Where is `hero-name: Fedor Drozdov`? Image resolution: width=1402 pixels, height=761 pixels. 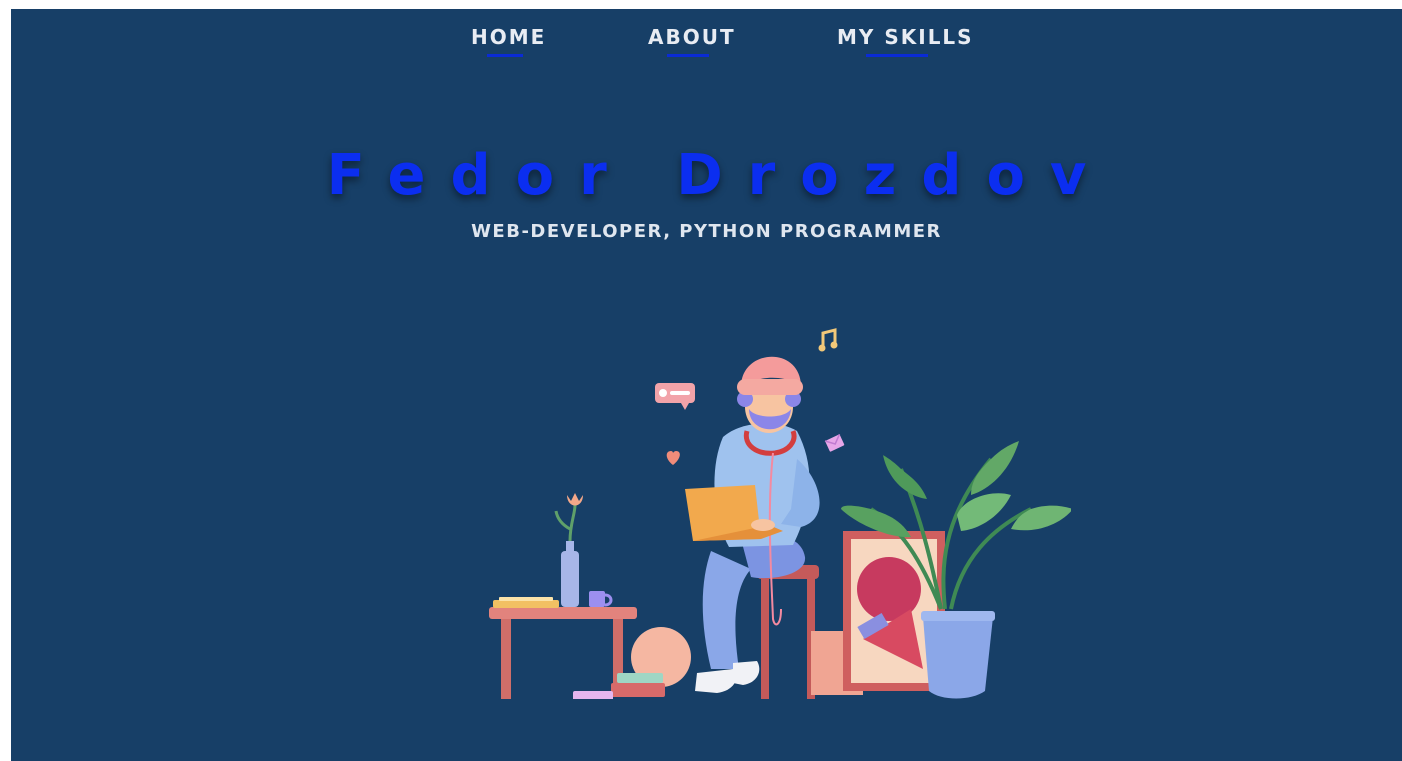 hero-name: Fedor Drozdov is located at coordinates (719, 175).